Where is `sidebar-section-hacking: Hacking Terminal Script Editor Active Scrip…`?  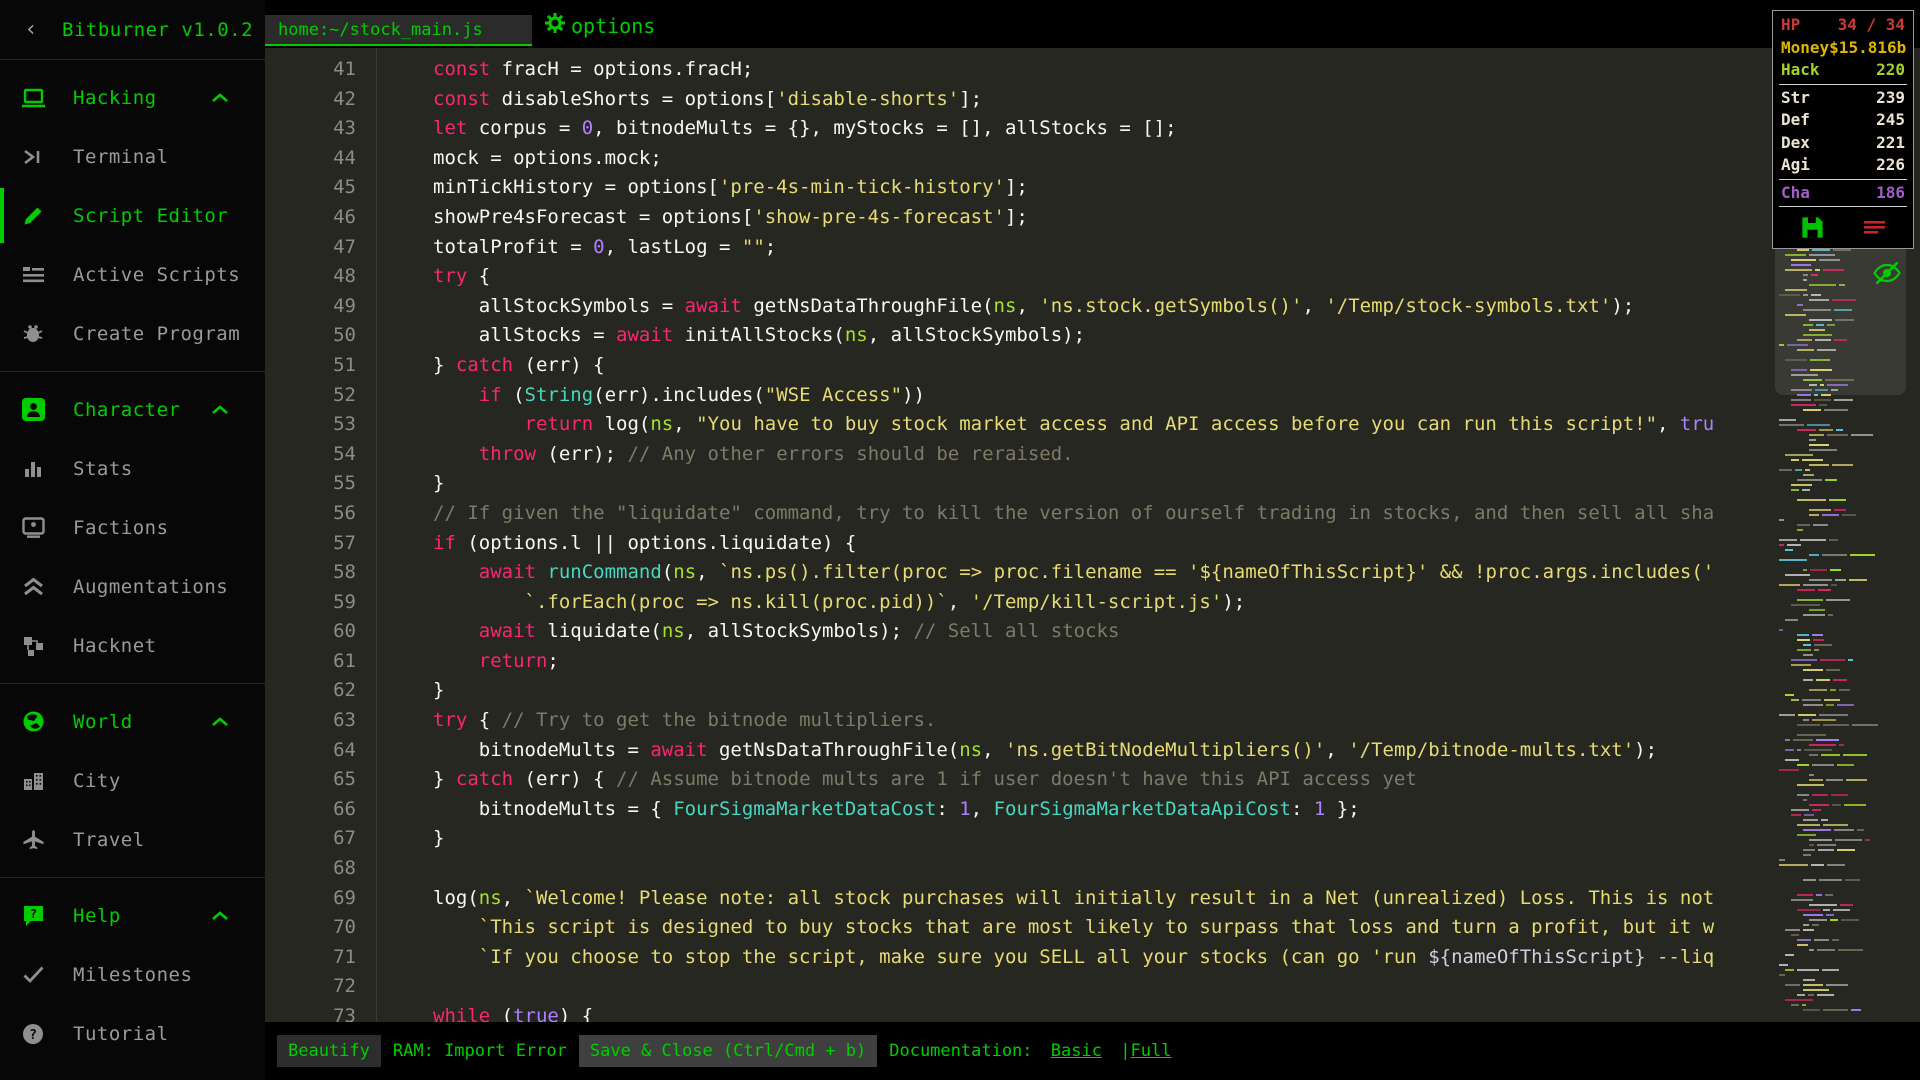 sidebar-section-hacking: Hacking Terminal Script Editor Active Scrip… is located at coordinates (132, 216).